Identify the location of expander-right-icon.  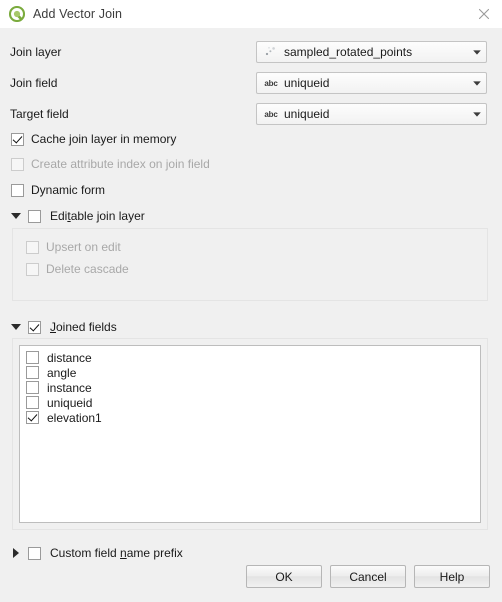
(16, 553).